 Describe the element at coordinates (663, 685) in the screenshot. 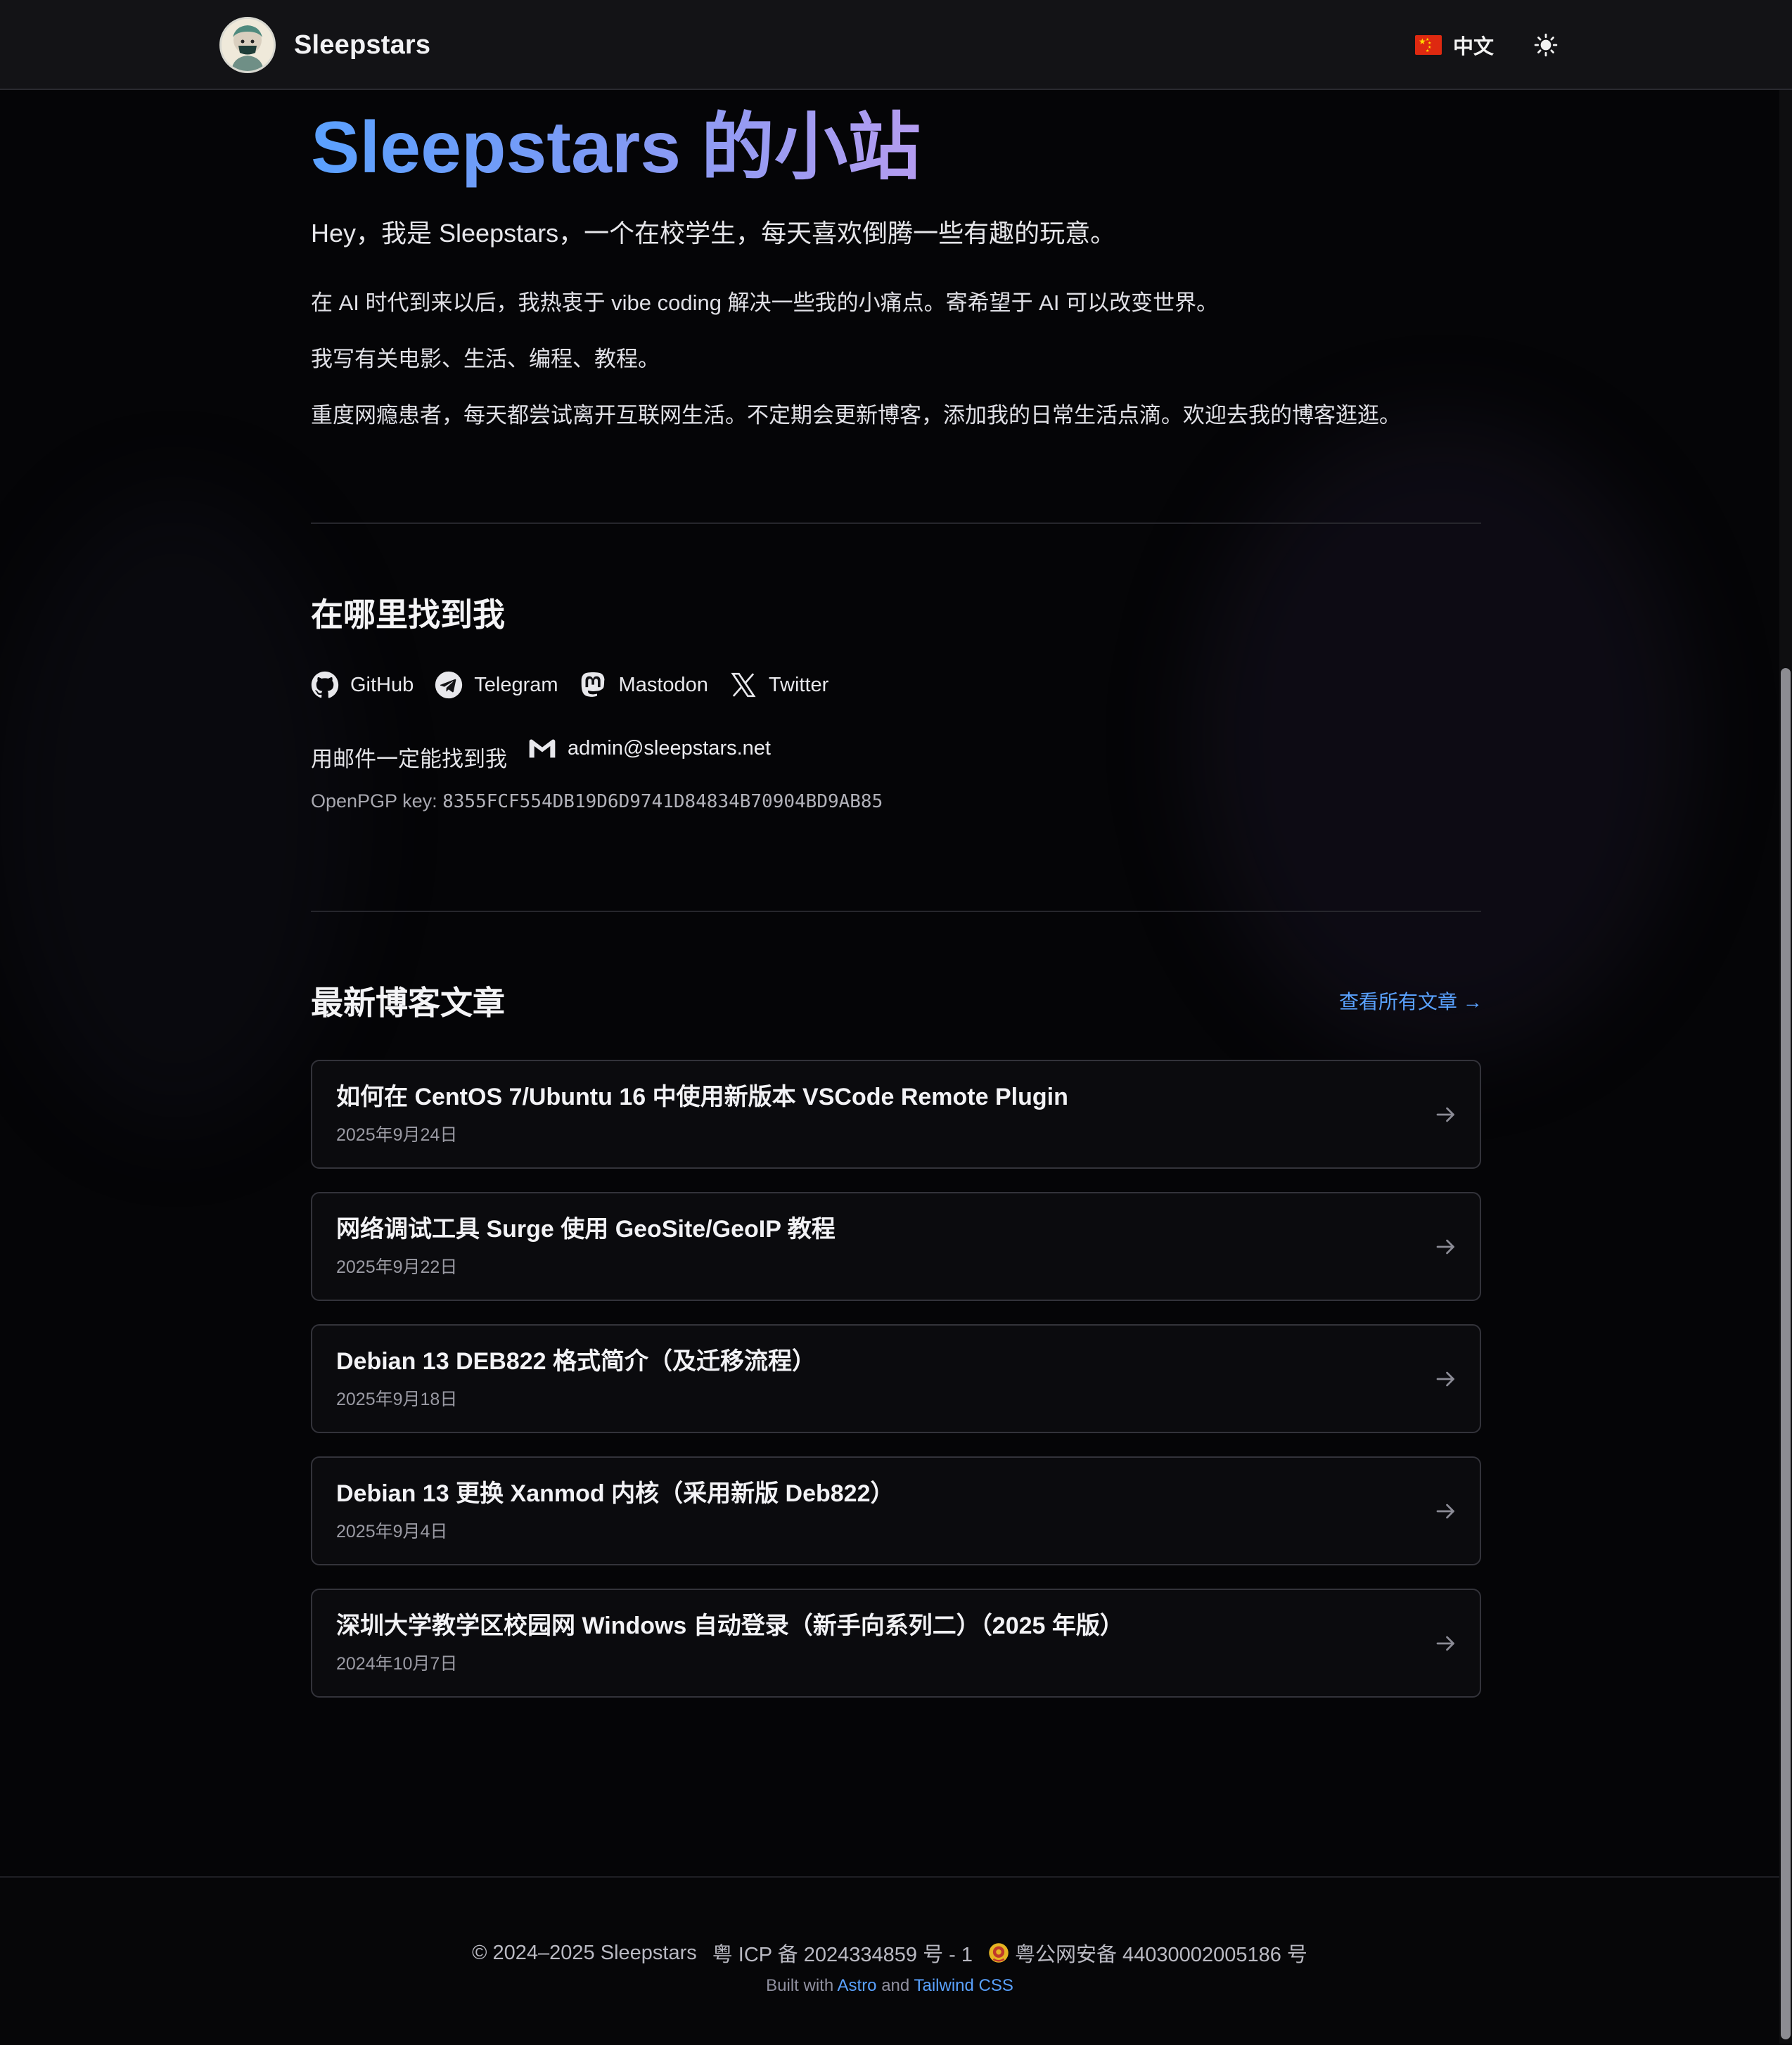

I see `mastodon-label: Mastodon` at that location.